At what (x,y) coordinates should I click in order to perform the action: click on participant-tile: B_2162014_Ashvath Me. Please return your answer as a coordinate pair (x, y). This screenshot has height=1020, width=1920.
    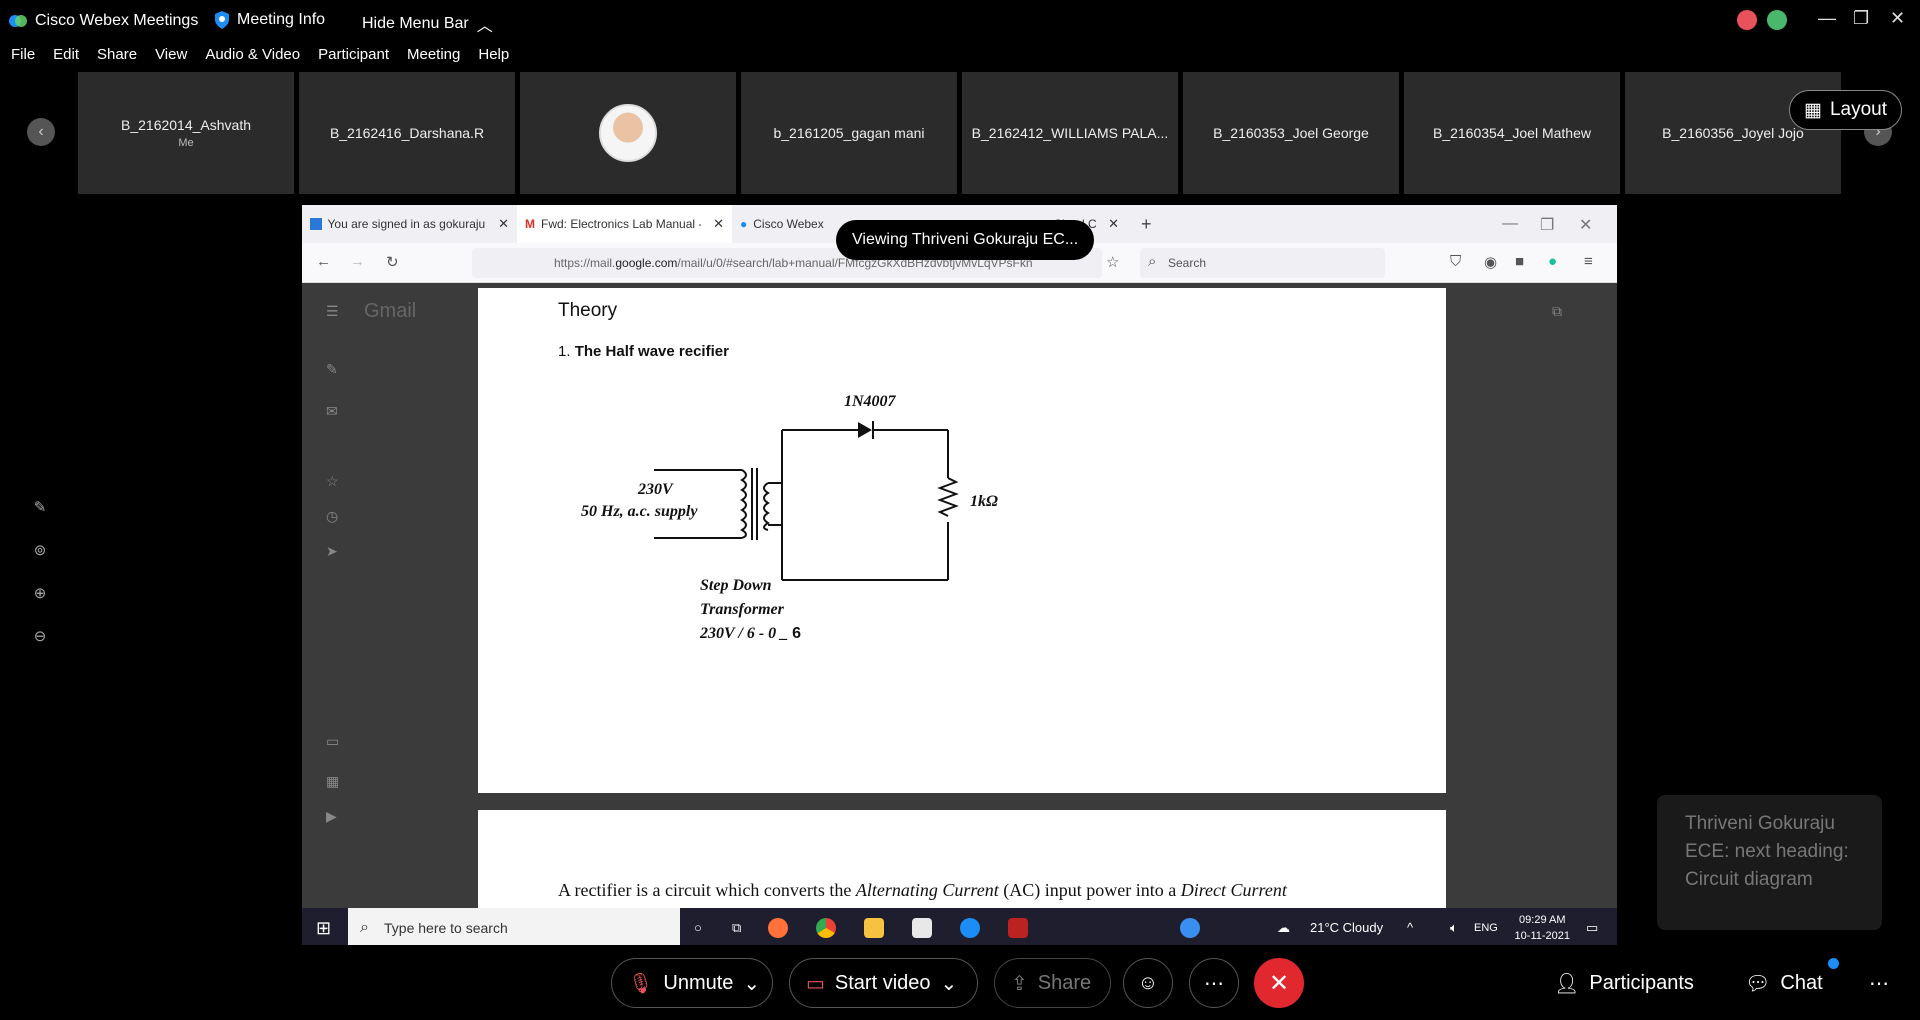
    Looking at the image, I should click on (186, 133).